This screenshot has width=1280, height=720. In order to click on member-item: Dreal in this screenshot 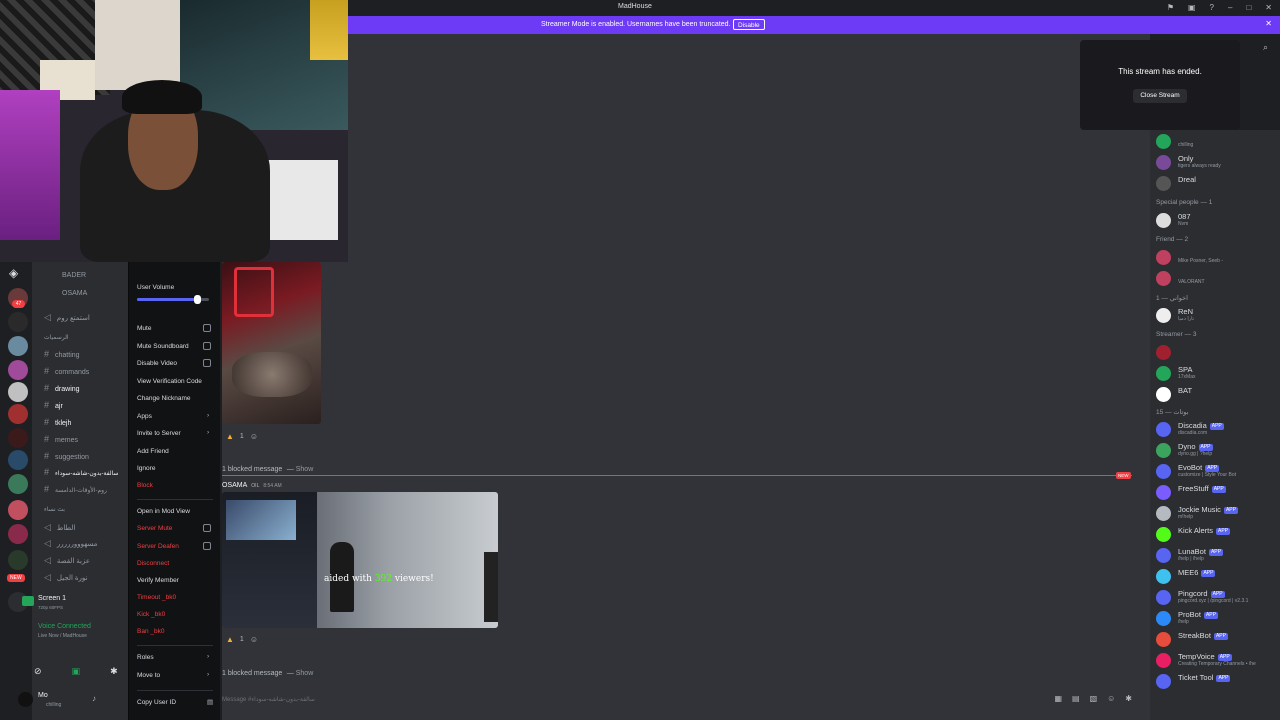, I will do `click(1218, 183)`.